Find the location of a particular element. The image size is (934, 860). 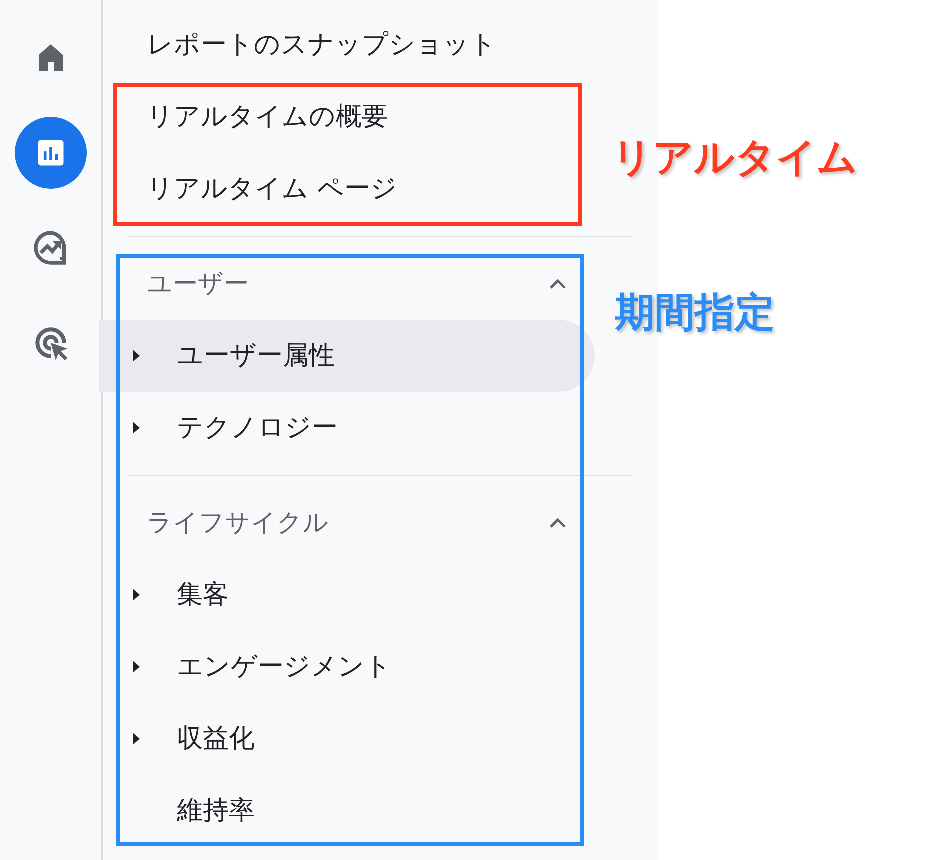

nav-item: リアルタイム ページ is located at coordinates (272, 189).